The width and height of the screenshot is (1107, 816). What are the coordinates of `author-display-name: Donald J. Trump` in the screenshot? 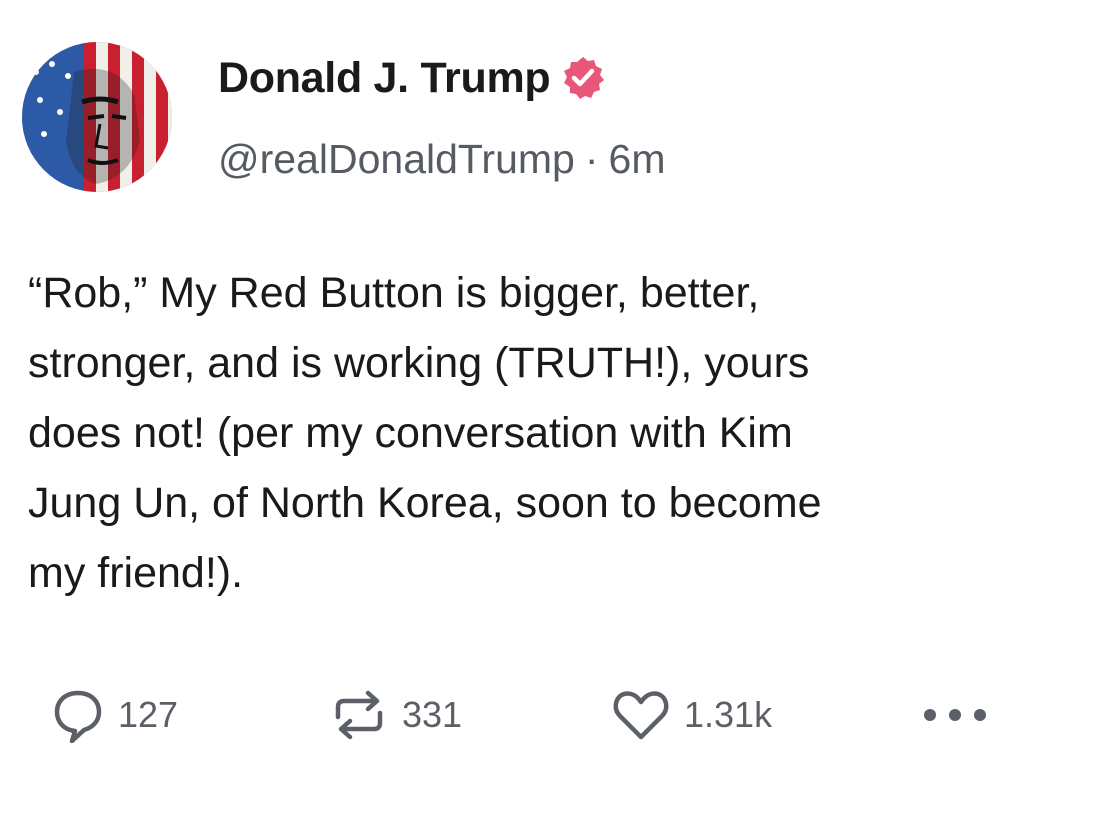 It's located at (384, 78).